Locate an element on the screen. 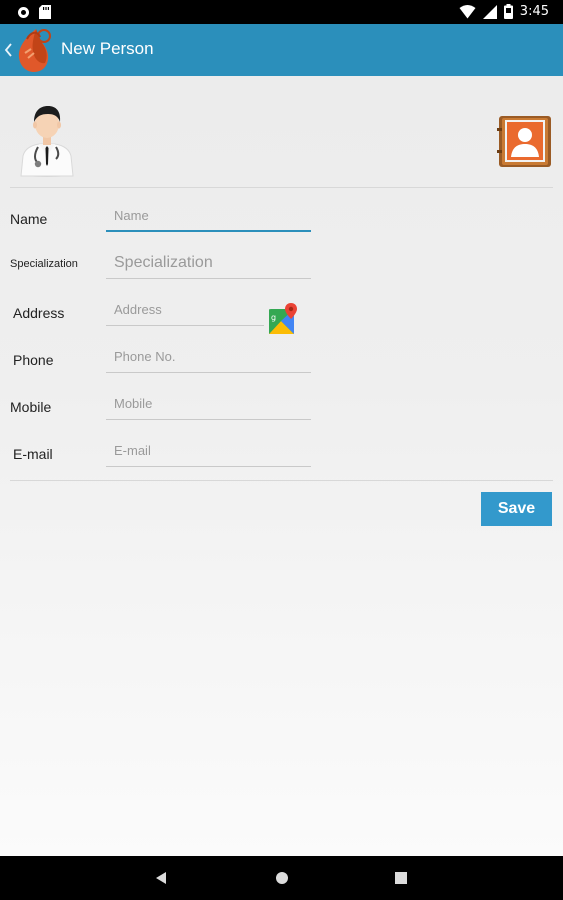  email-label: E-mail is located at coordinates (33, 454).